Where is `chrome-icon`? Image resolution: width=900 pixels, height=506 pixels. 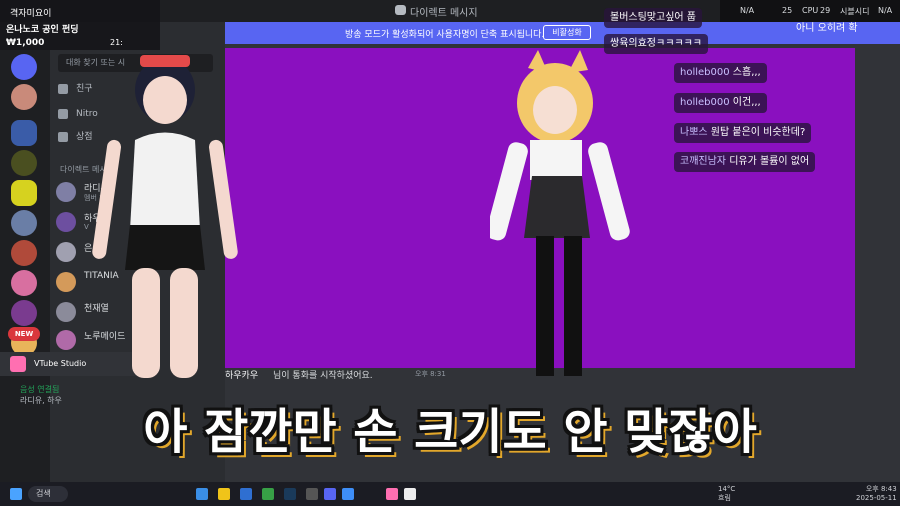
chrome-icon is located at coordinates (268, 494).